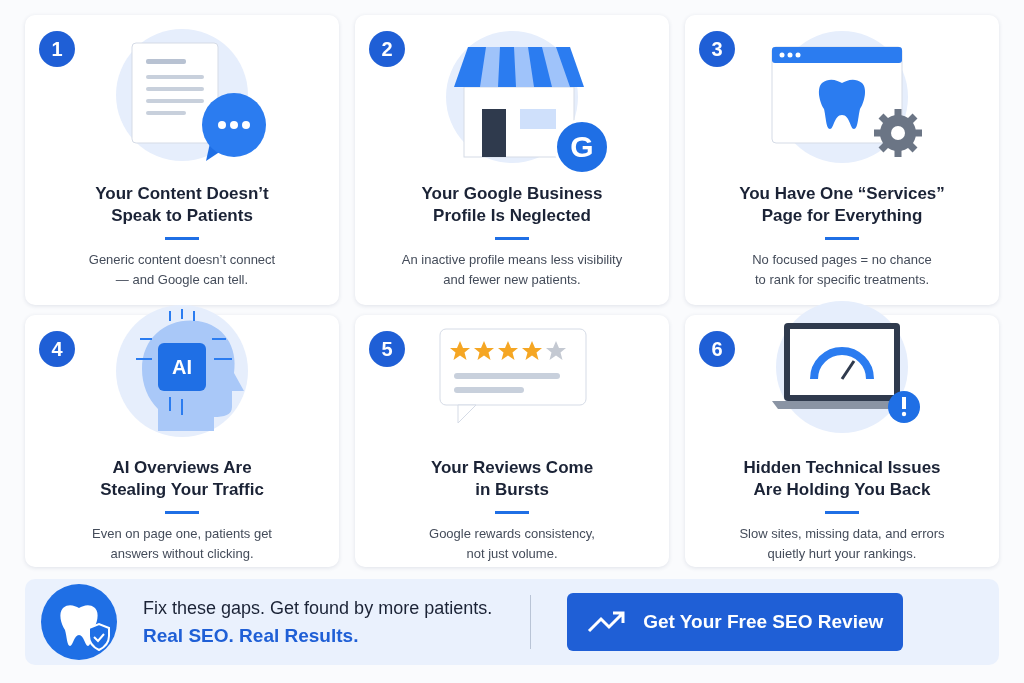 The image size is (1024, 683). Describe the element at coordinates (512, 479) in the screenshot. I see `card-title: Your Reviews Come in Bursts` at that location.